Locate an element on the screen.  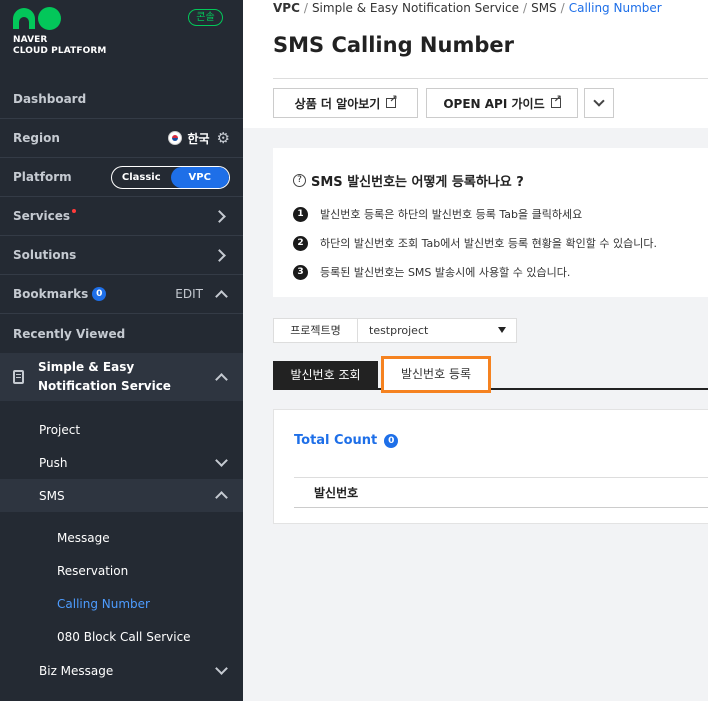
nav-region: Region 한국 ⚙ is located at coordinates (121, 138).